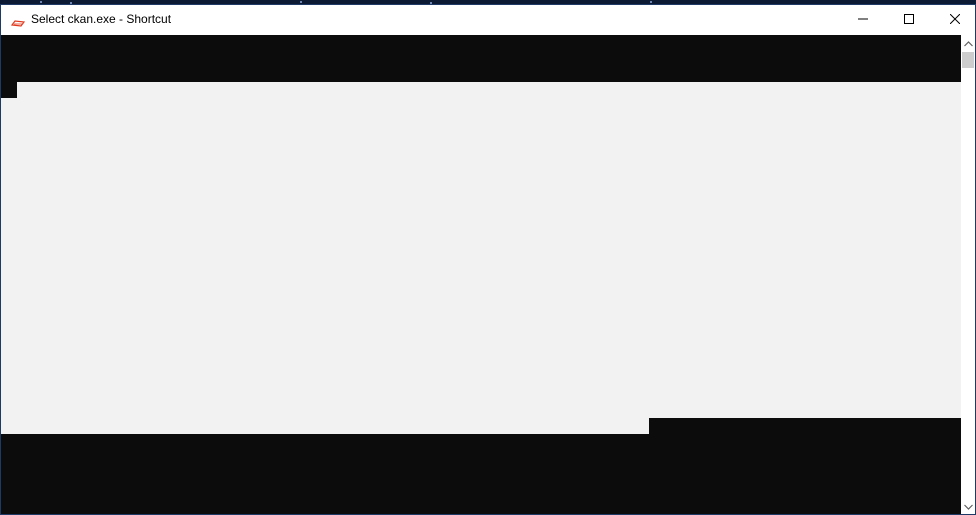 The image size is (976, 515). What do you see at coordinates (968, 60) in the screenshot?
I see `scroll-thumb` at bounding box center [968, 60].